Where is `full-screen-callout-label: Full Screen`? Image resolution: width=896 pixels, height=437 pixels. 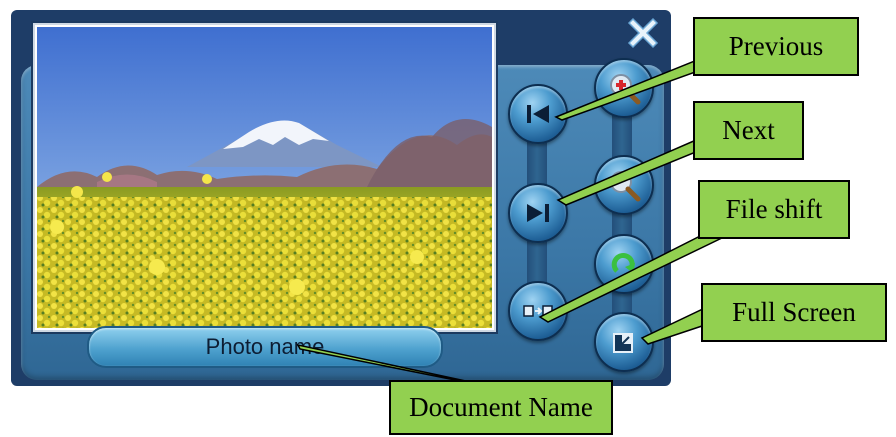
full-screen-callout-label: Full Screen is located at coordinates (794, 312).